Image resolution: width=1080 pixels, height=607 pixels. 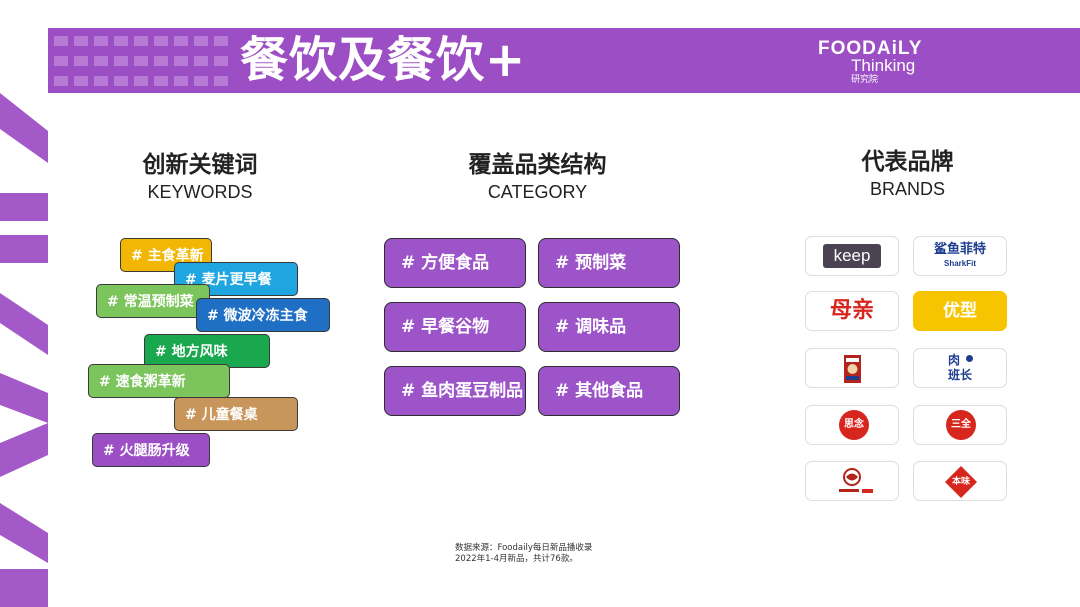 What do you see at coordinates (383, 60) in the screenshot?
I see `page-title: 餐饮及餐饮+` at bounding box center [383, 60].